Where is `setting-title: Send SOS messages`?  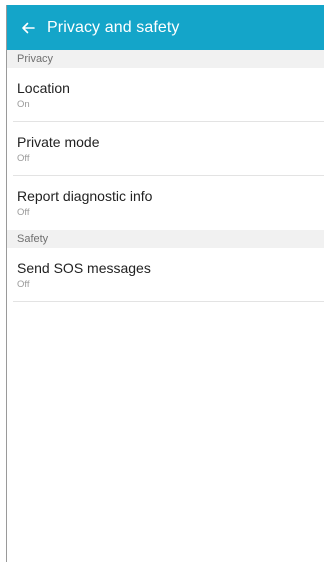
setting-title: Send SOS messages is located at coordinates (84, 268).